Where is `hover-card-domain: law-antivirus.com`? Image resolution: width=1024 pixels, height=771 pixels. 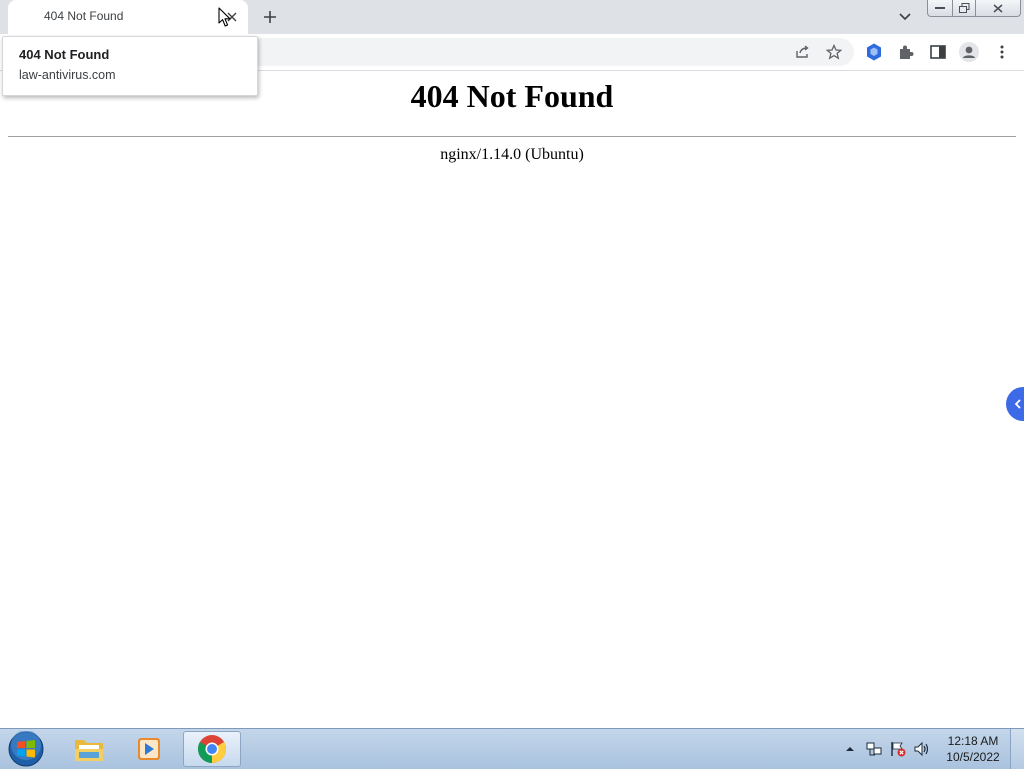 hover-card-domain: law-antivirus.com is located at coordinates (67, 75).